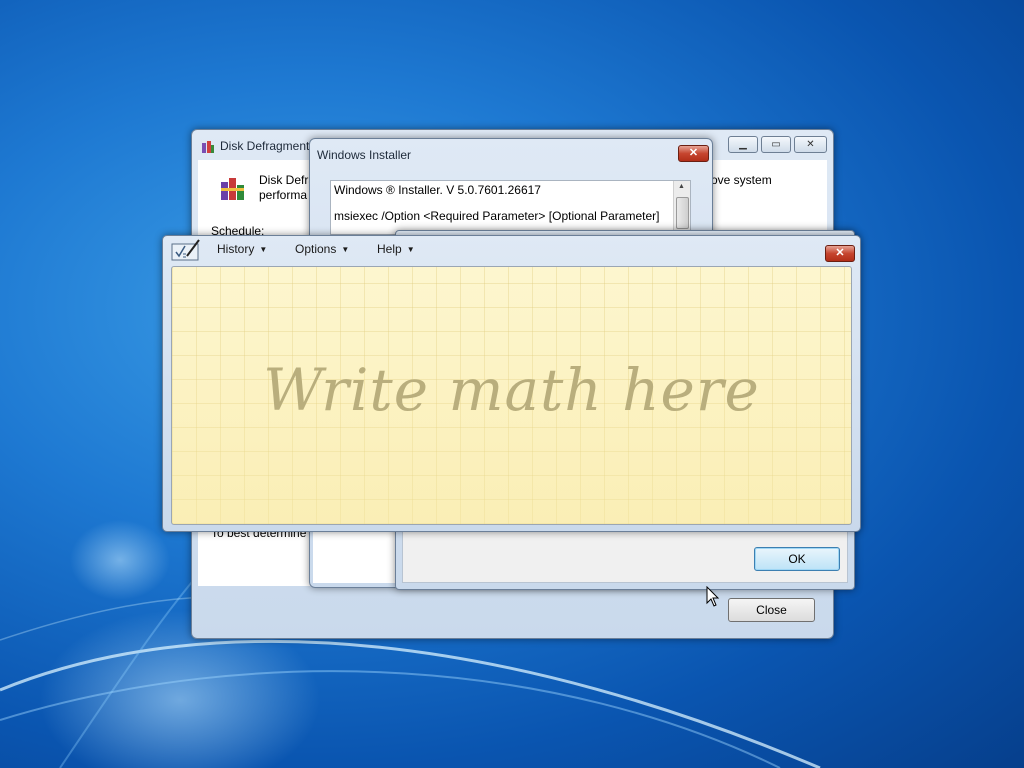 This screenshot has height=768, width=1024. I want to click on maximize-button: ▭, so click(776, 144).